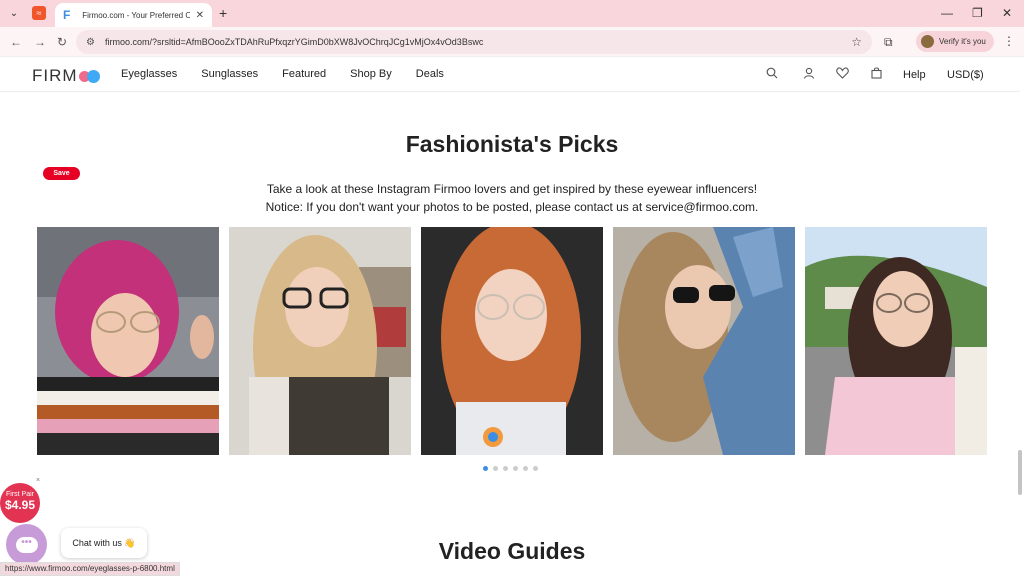 This screenshot has width=1024, height=576. I want to click on carousel-dots, so click(513, 468).